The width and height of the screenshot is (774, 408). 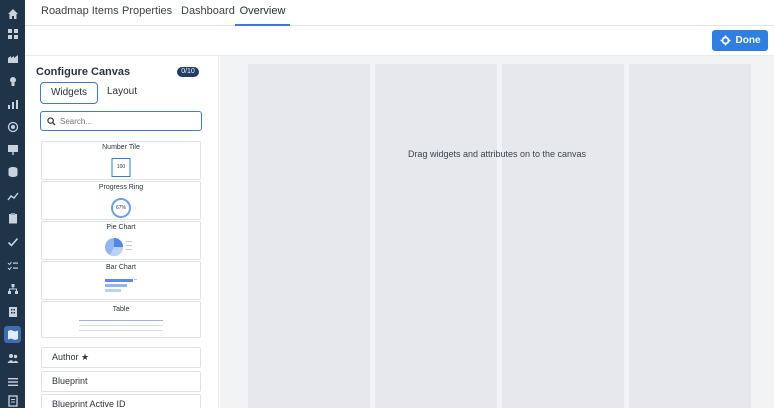 What do you see at coordinates (12, 103) in the screenshot?
I see `bar-chart-icon` at bounding box center [12, 103].